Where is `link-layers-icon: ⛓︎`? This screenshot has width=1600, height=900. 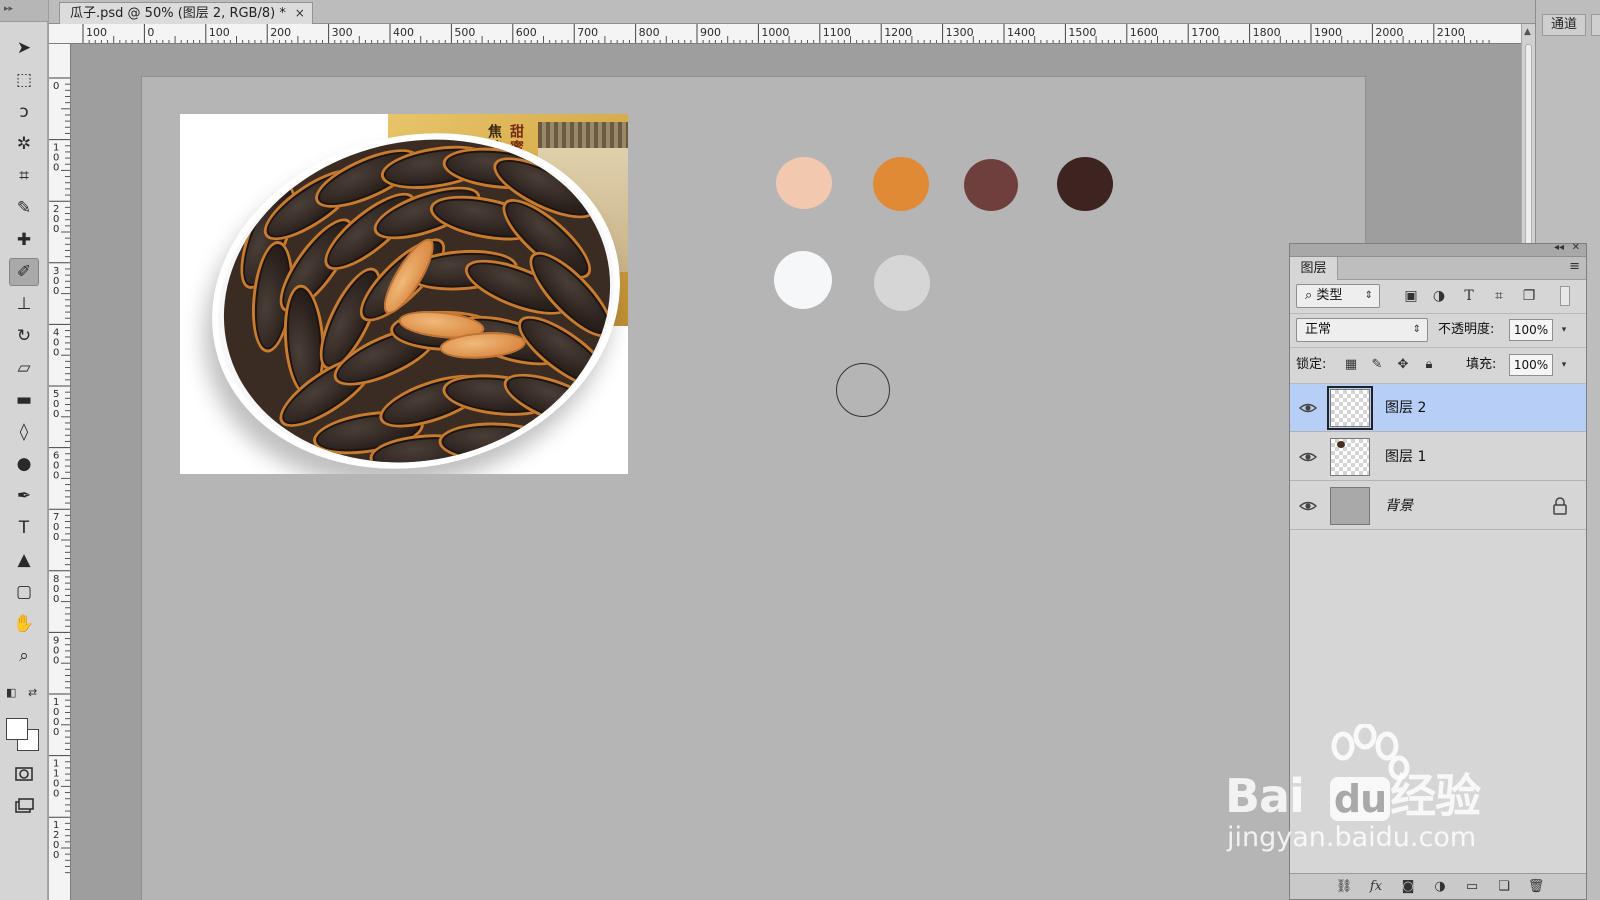
link-layers-icon: ⛓︎ is located at coordinates (1344, 887).